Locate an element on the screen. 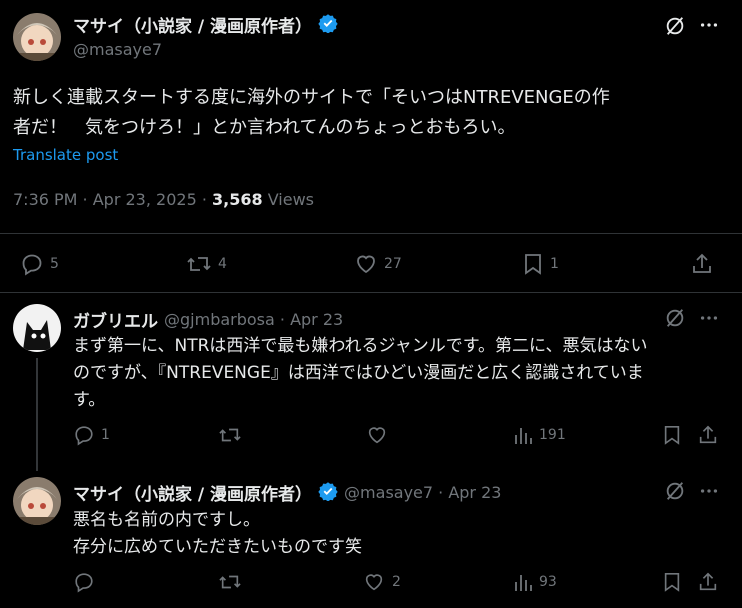 This screenshot has height=608, width=742. post-meta: 7:36 PM · Apr 23, 2025 · 3,568 Views is located at coordinates (163, 199).